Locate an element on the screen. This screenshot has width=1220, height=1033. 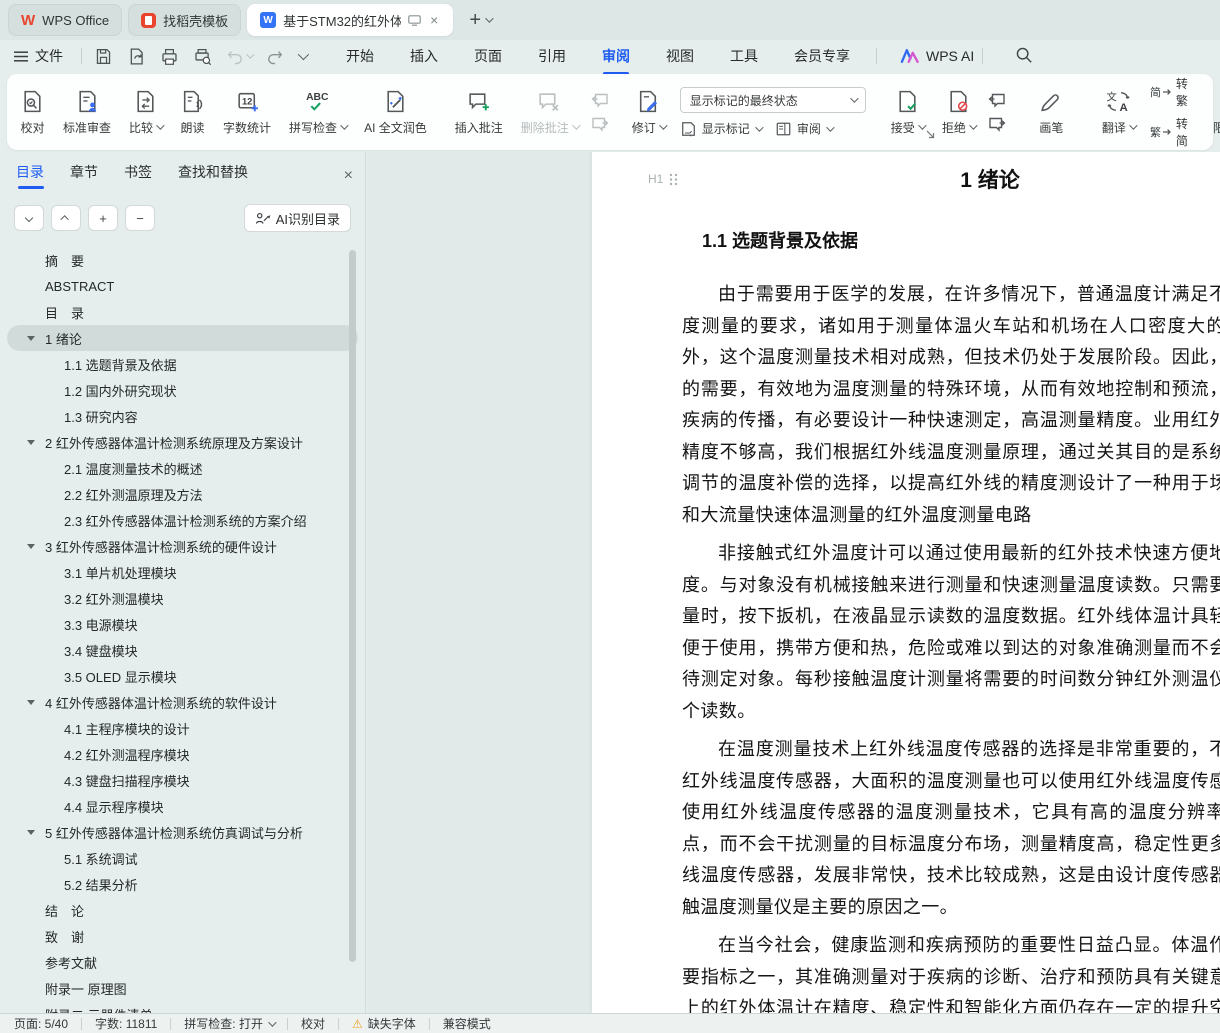
share-screen-icon is located at coordinates (414, 20).